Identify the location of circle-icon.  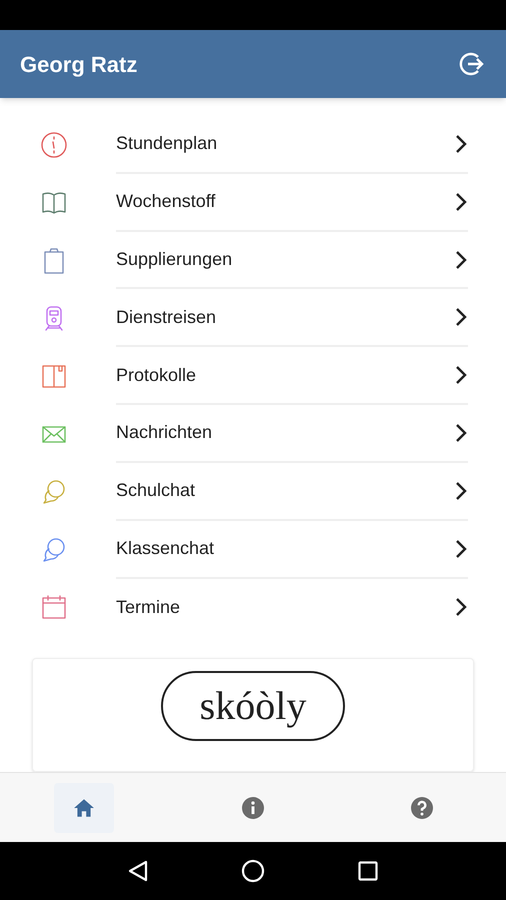
(252, 871).